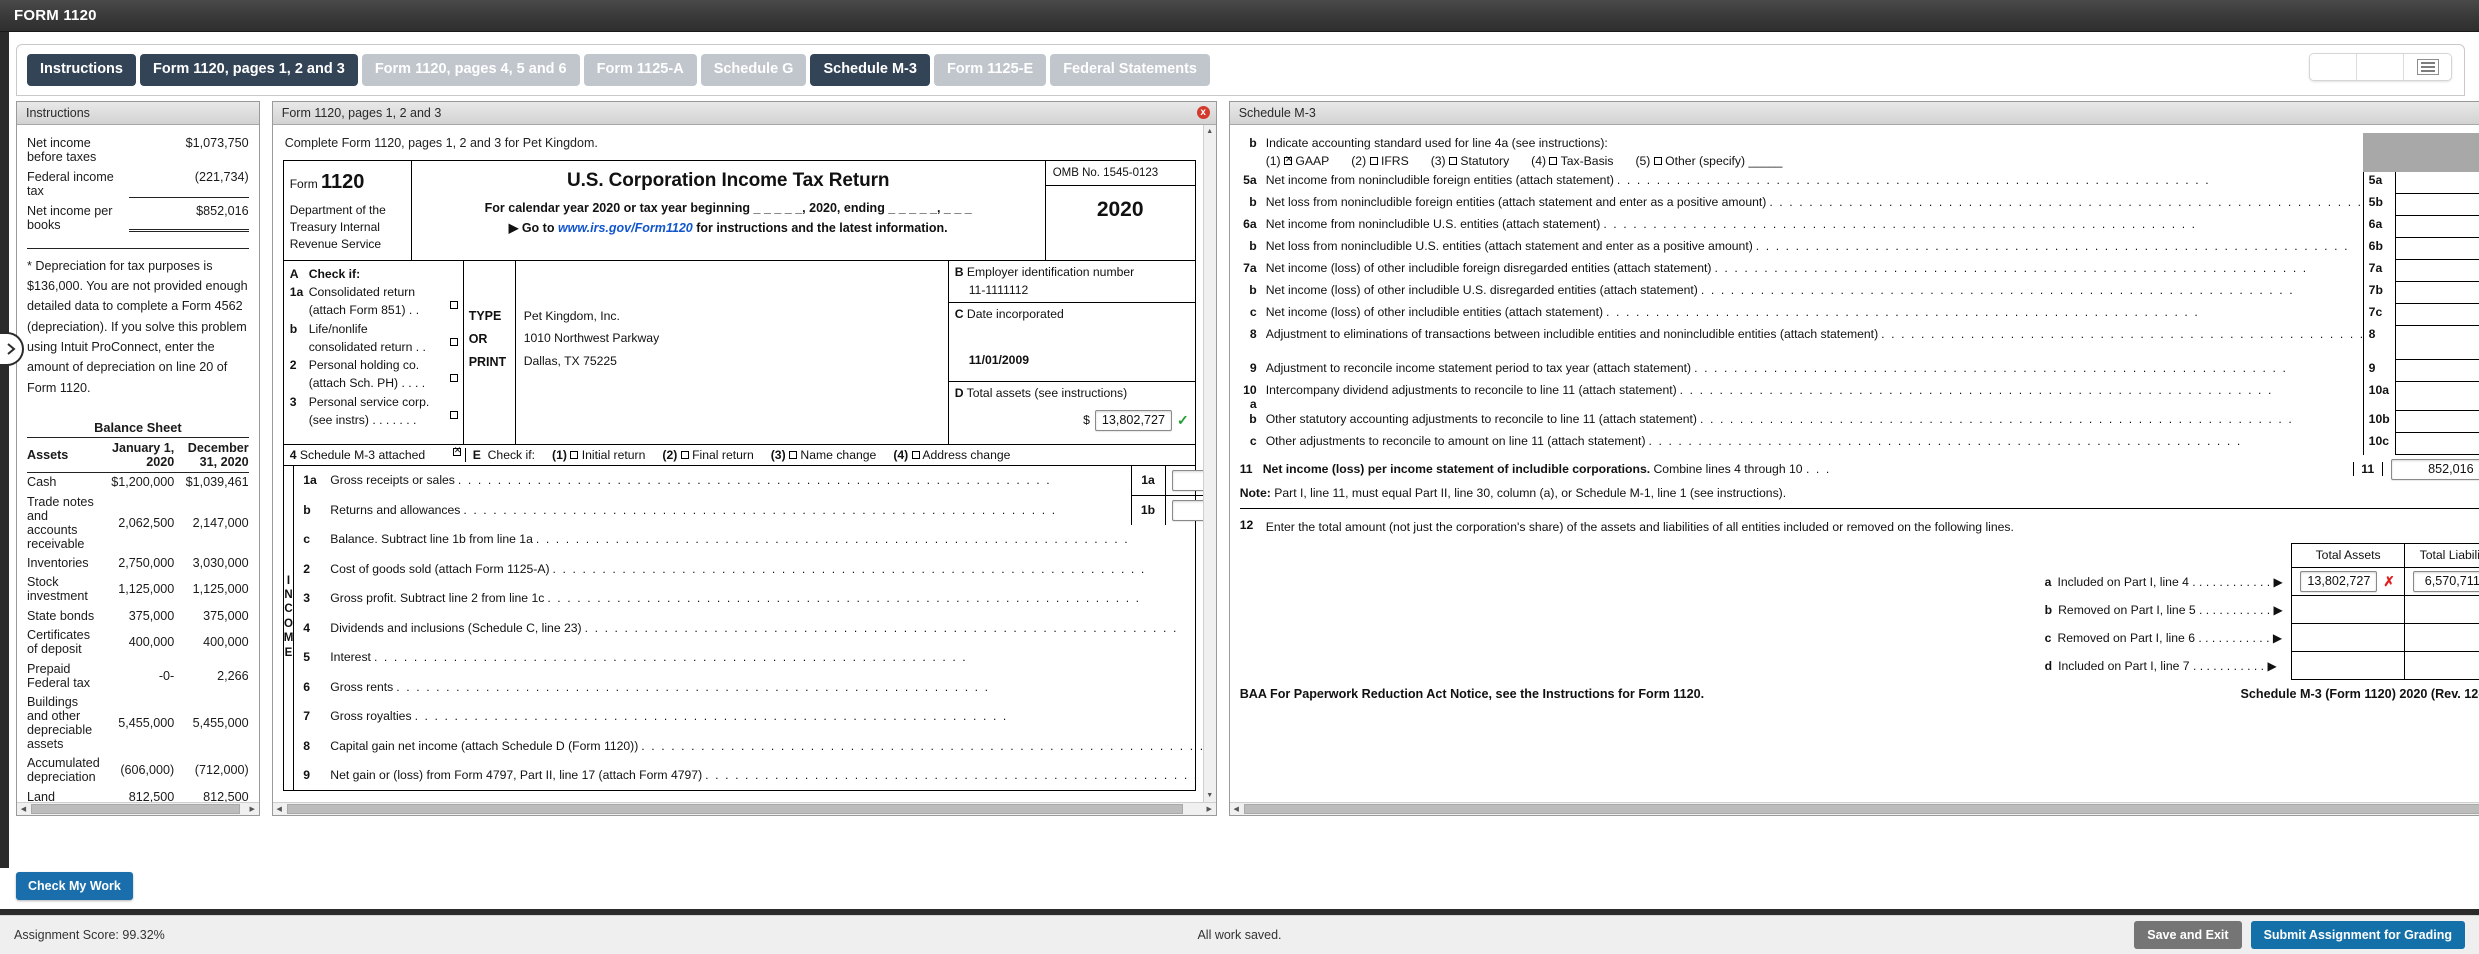 Image resolution: width=2479 pixels, height=954 pixels. What do you see at coordinates (1210, 795) in the screenshot?
I see `scroll-down-icon: ▼` at bounding box center [1210, 795].